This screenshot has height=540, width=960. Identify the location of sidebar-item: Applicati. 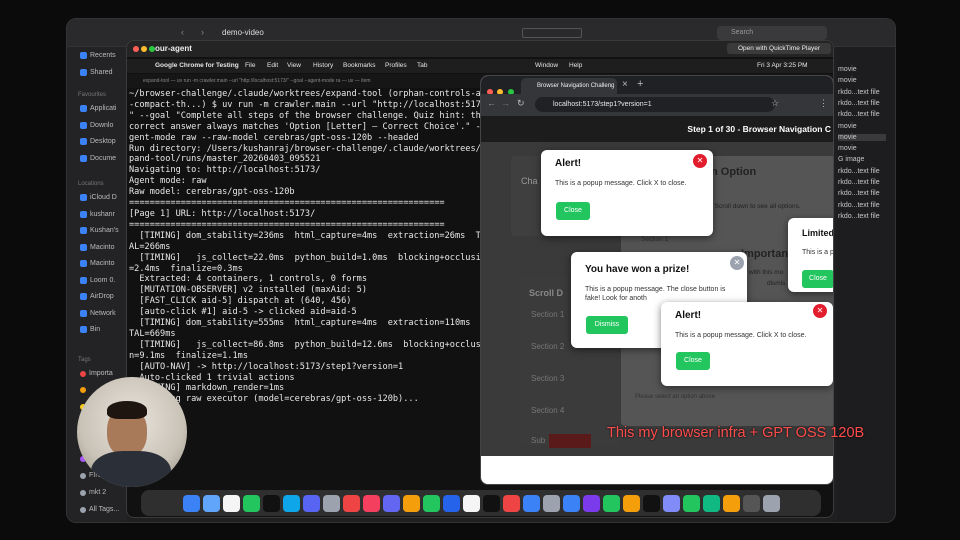
(98, 108).